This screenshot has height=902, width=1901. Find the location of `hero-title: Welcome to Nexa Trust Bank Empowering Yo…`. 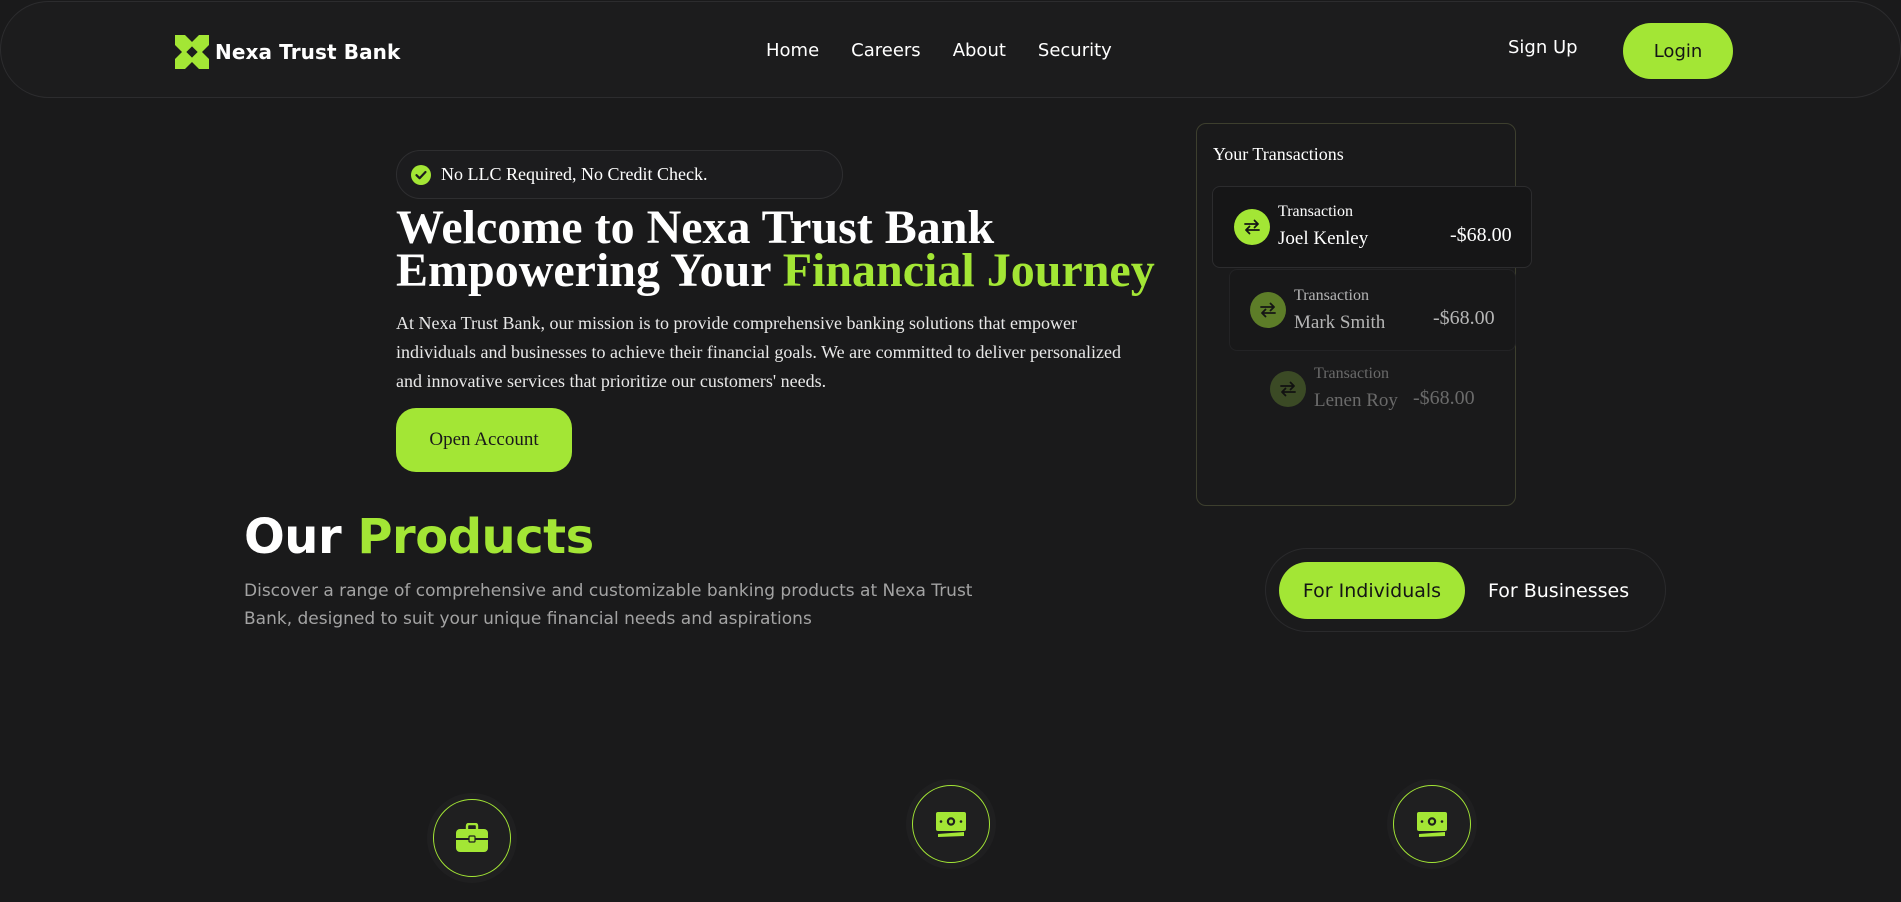

hero-title: Welcome to Nexa Trust Bank Empowering Yo… is located at coordinates (775, 249).